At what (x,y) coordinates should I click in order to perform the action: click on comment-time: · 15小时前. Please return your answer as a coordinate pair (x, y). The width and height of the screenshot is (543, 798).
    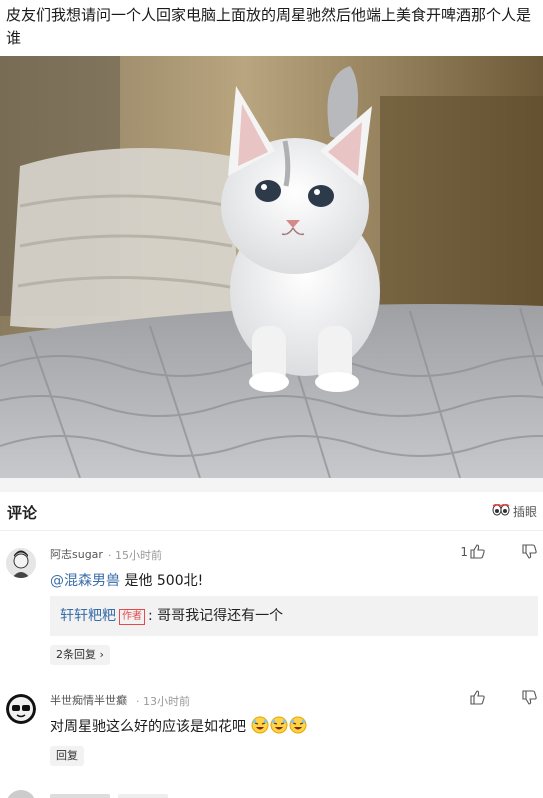
    Looking at the image, I should click on (135, 555).